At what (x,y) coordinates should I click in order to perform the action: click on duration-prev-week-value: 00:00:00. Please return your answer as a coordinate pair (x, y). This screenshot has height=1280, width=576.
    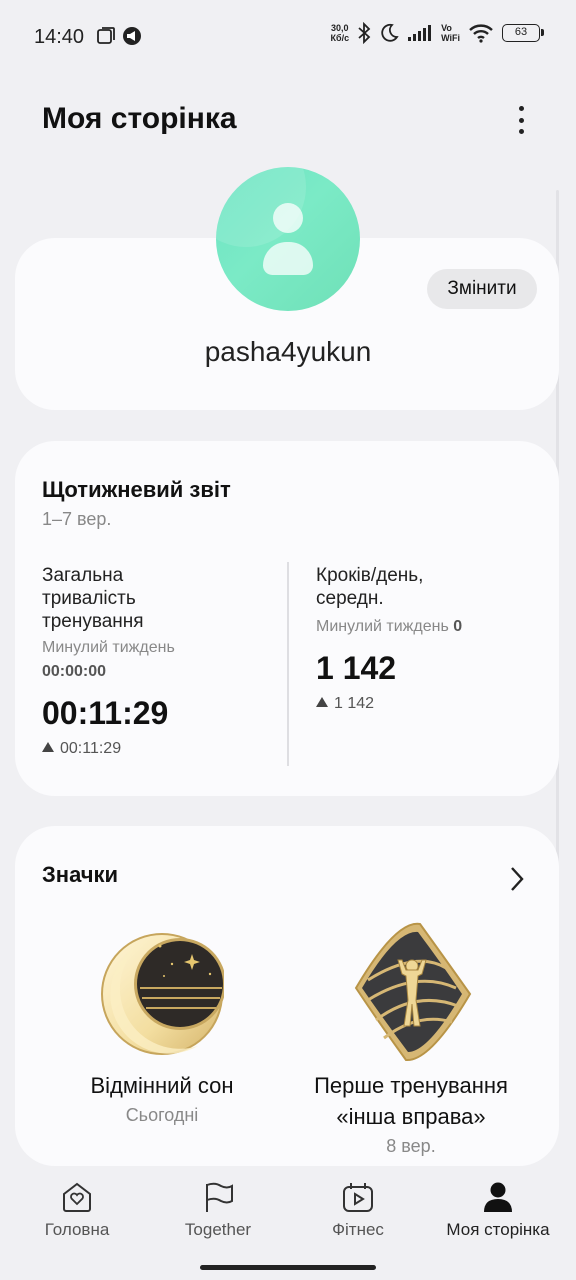
    Looking at the image, I should click on (74, 671).